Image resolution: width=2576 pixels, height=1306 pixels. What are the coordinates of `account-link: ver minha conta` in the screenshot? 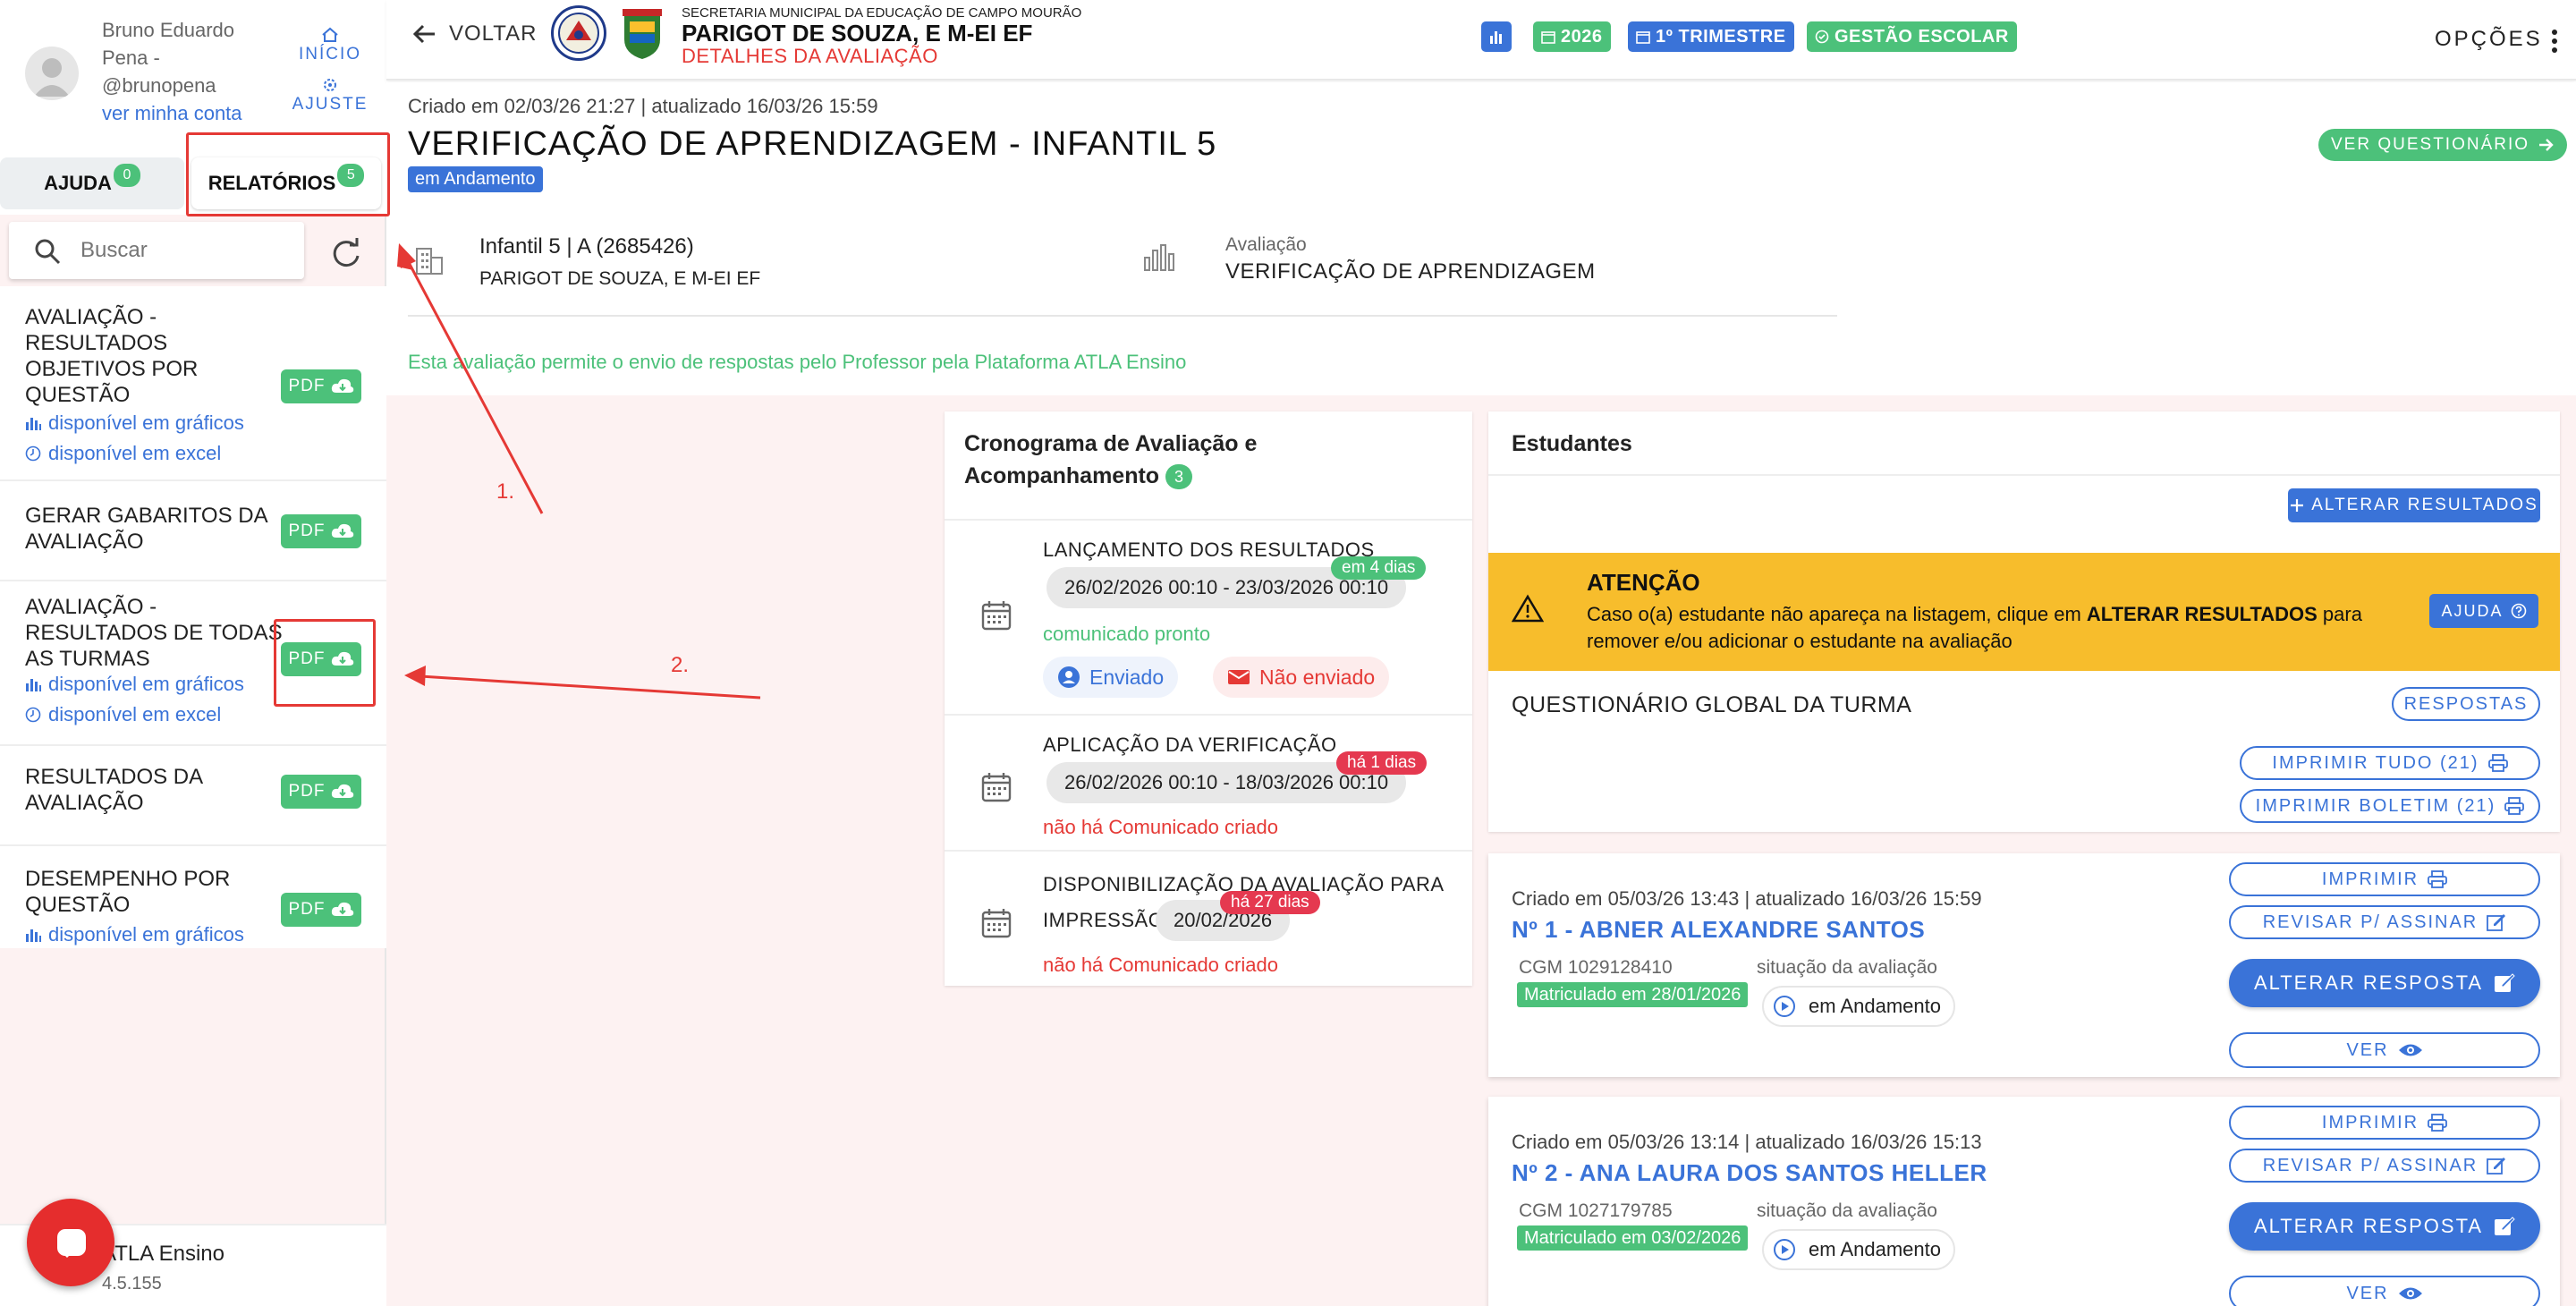 It's located at (172, 114).